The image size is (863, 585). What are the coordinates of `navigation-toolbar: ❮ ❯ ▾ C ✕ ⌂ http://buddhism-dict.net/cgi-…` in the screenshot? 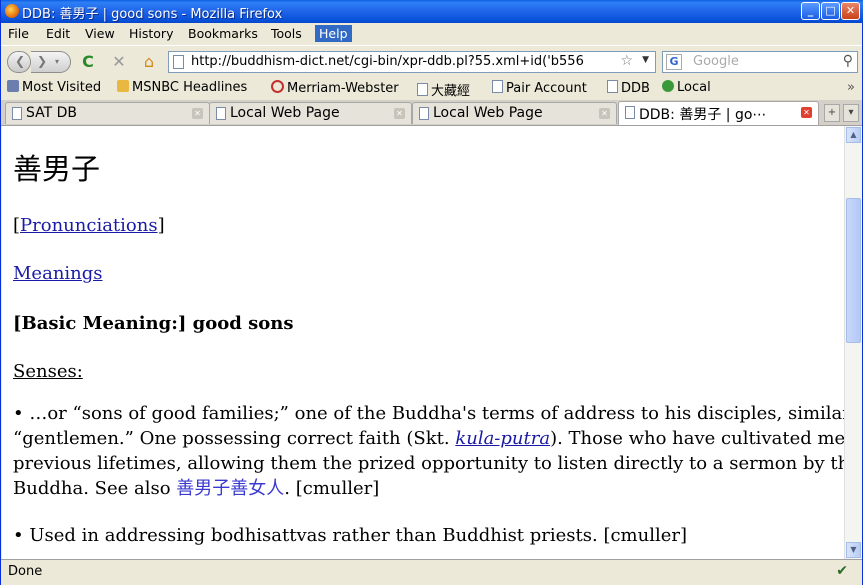 It's located at (431, 61).